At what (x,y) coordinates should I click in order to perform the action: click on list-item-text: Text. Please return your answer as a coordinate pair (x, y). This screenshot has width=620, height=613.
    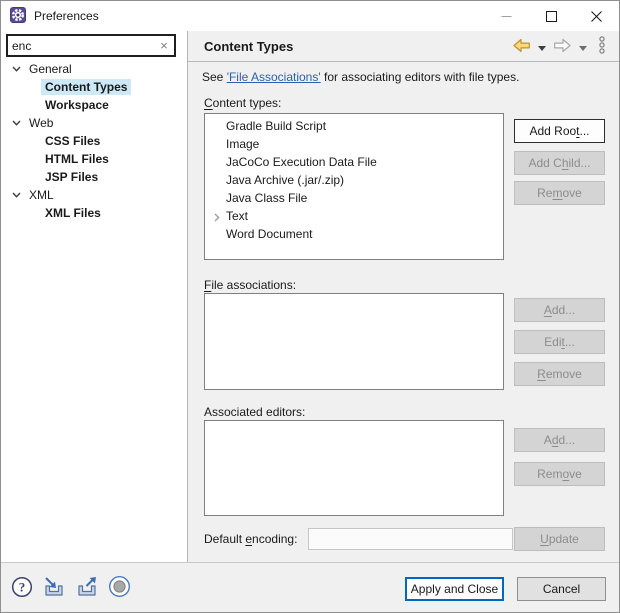
    Looking at the image, I should click on (354, 216).